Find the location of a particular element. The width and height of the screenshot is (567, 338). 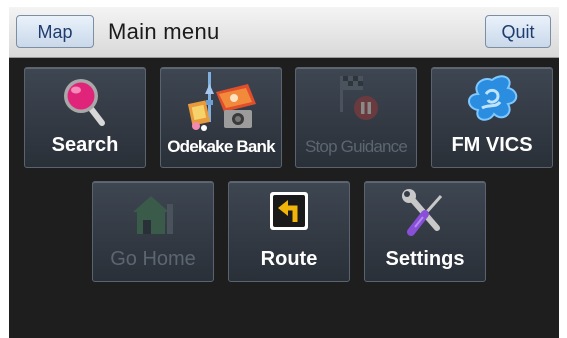

stop-guidance-icon is located at coordinates (356, 101).